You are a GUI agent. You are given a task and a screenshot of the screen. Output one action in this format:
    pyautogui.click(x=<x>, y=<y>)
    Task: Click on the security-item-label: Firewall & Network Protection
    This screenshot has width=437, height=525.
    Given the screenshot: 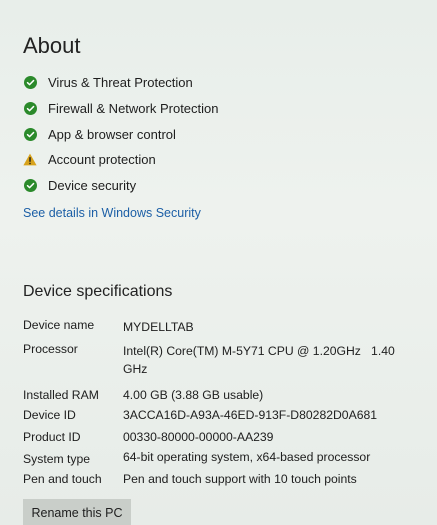 What is the action you would take?
    pyautogui.click(x=133, y=109)
    